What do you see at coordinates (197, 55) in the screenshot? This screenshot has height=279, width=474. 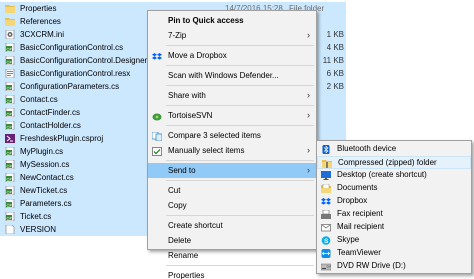 I see `menu-item-label: Move a Dropbox` at bounding box center [197, 55].